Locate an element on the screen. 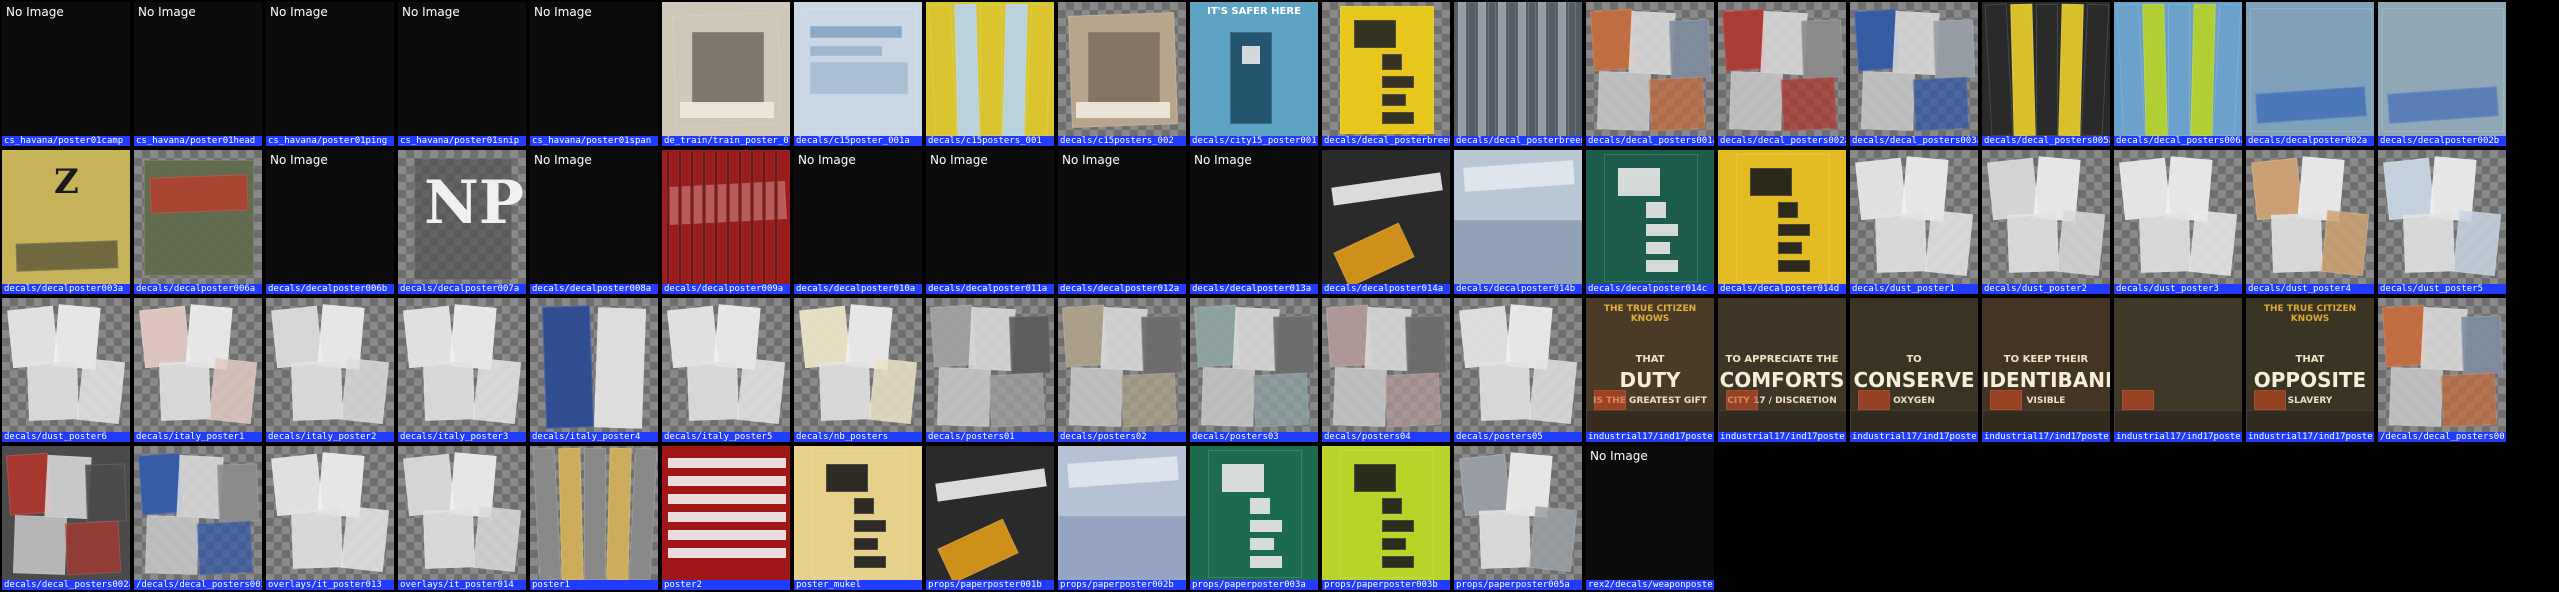 The height and width of the screenshot is (592, 2559). texture-cell: decals/dust_poster3 is located at coordinates (2178, 222).